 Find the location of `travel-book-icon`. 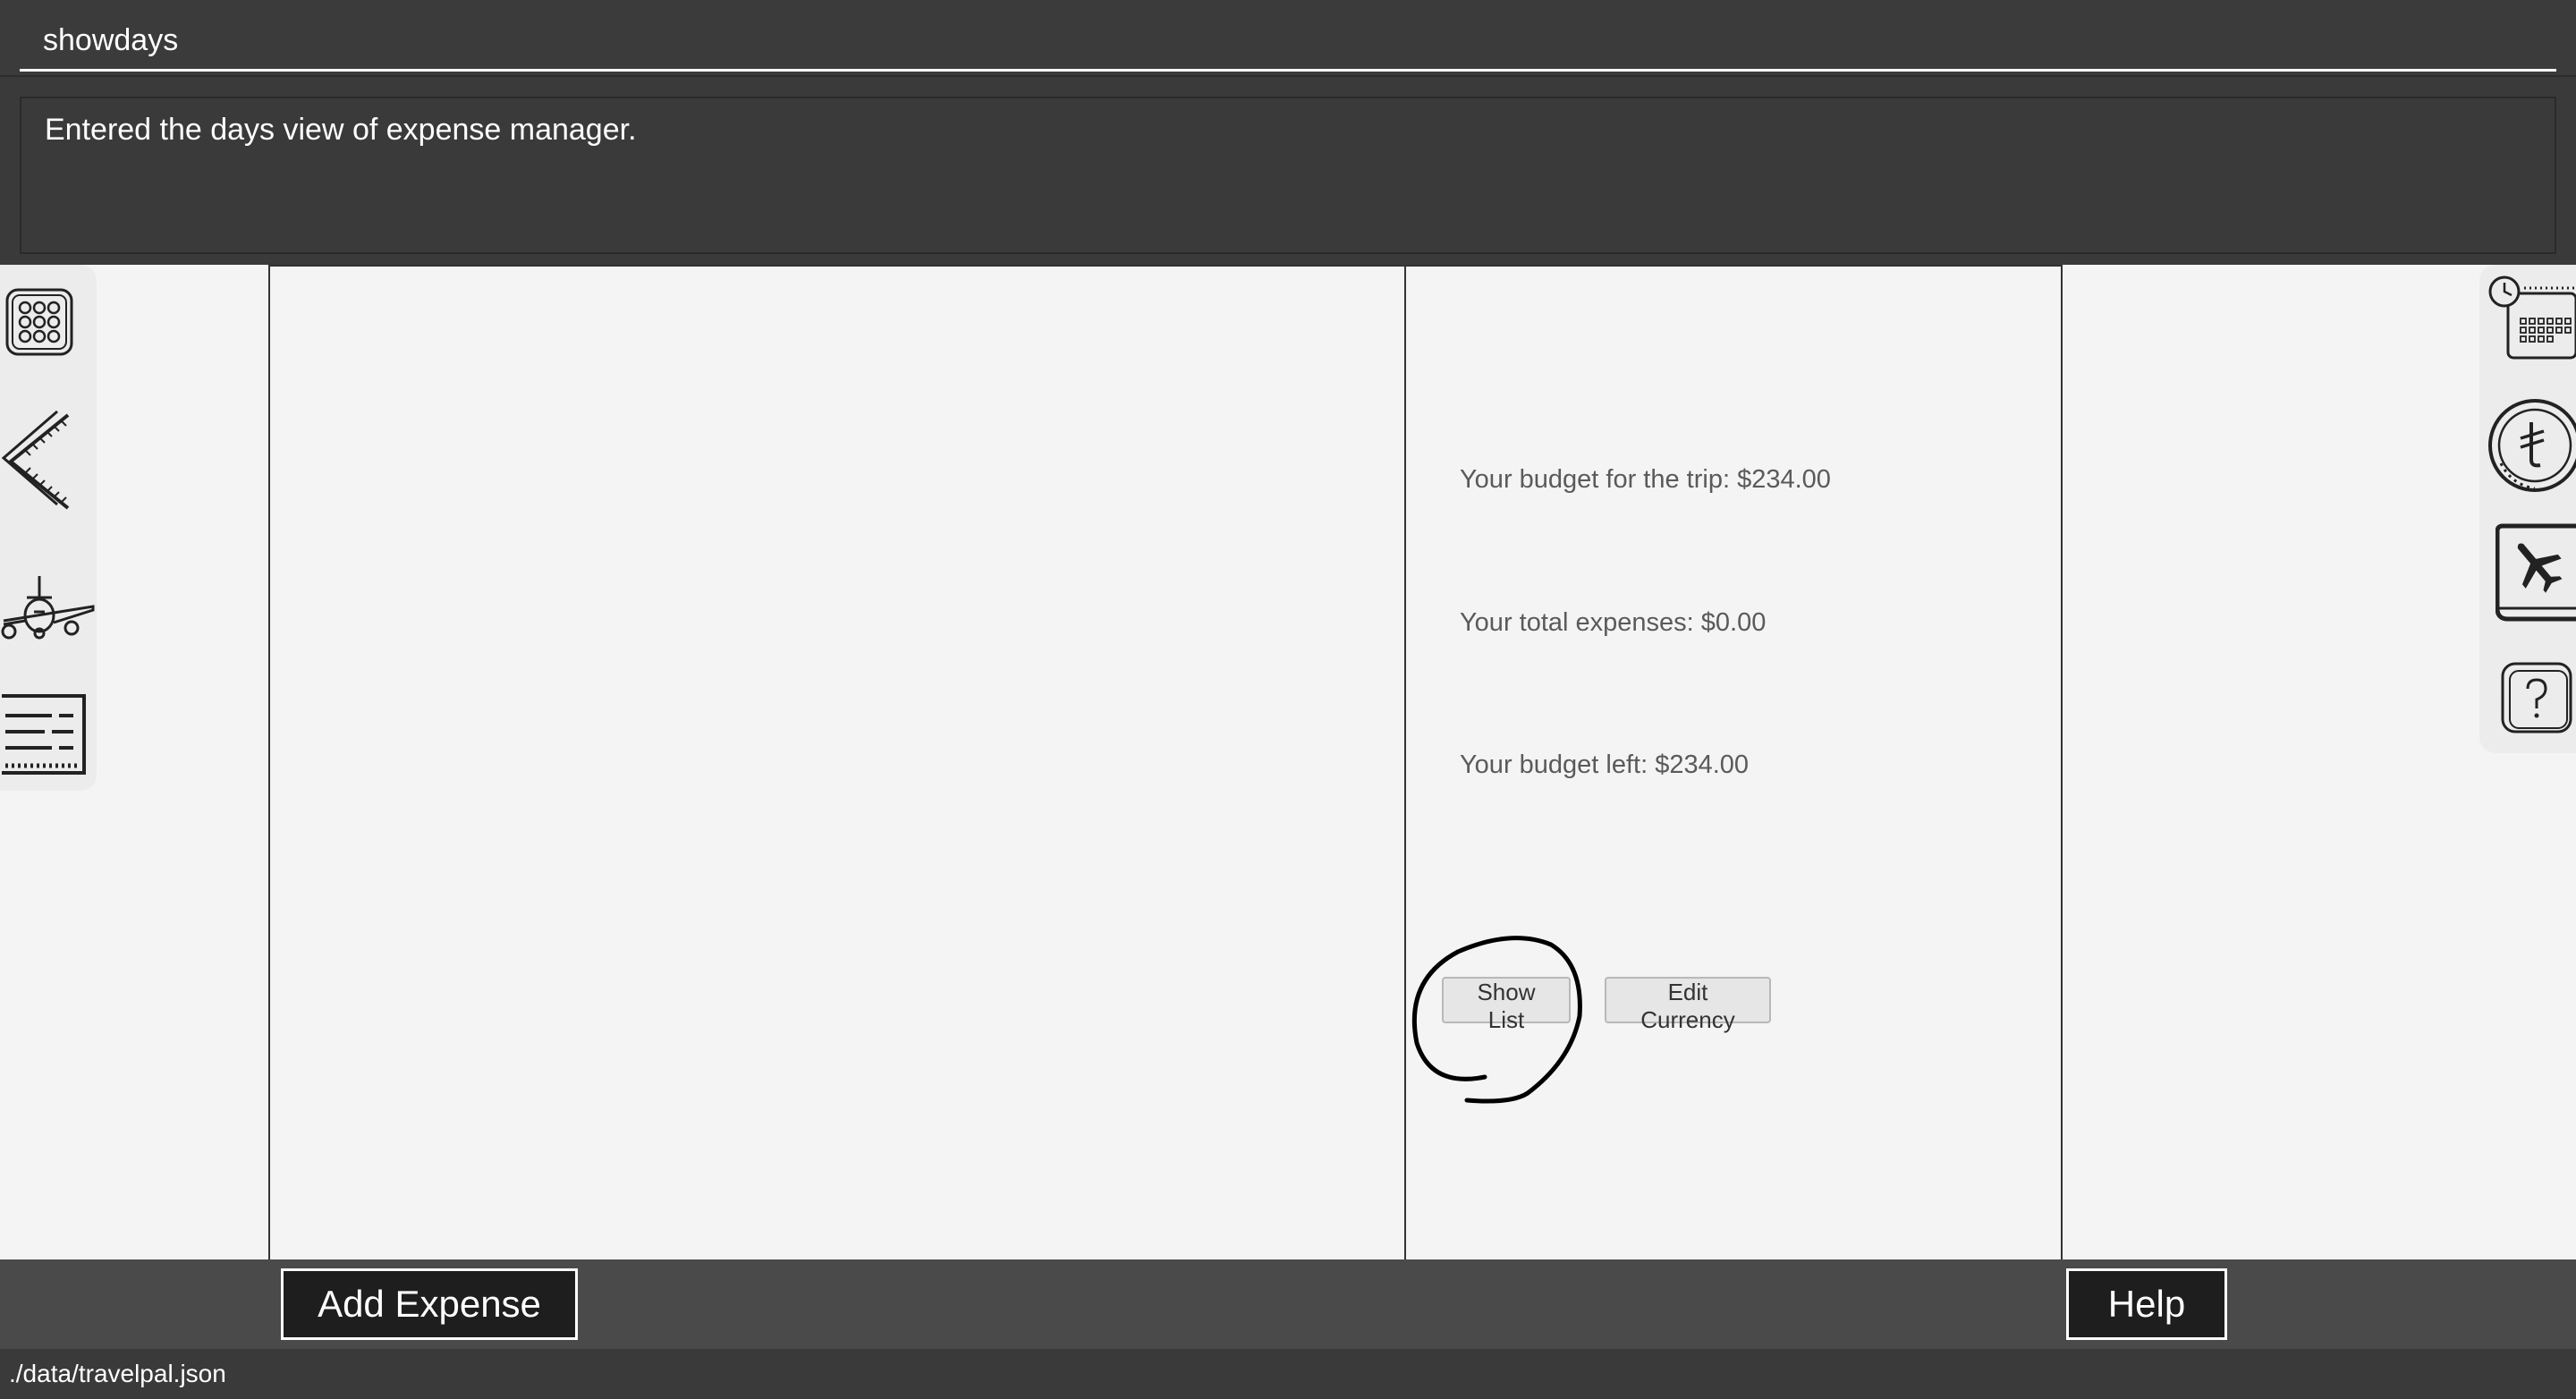

travel-book-icon is located at coordinates (2535, 572).